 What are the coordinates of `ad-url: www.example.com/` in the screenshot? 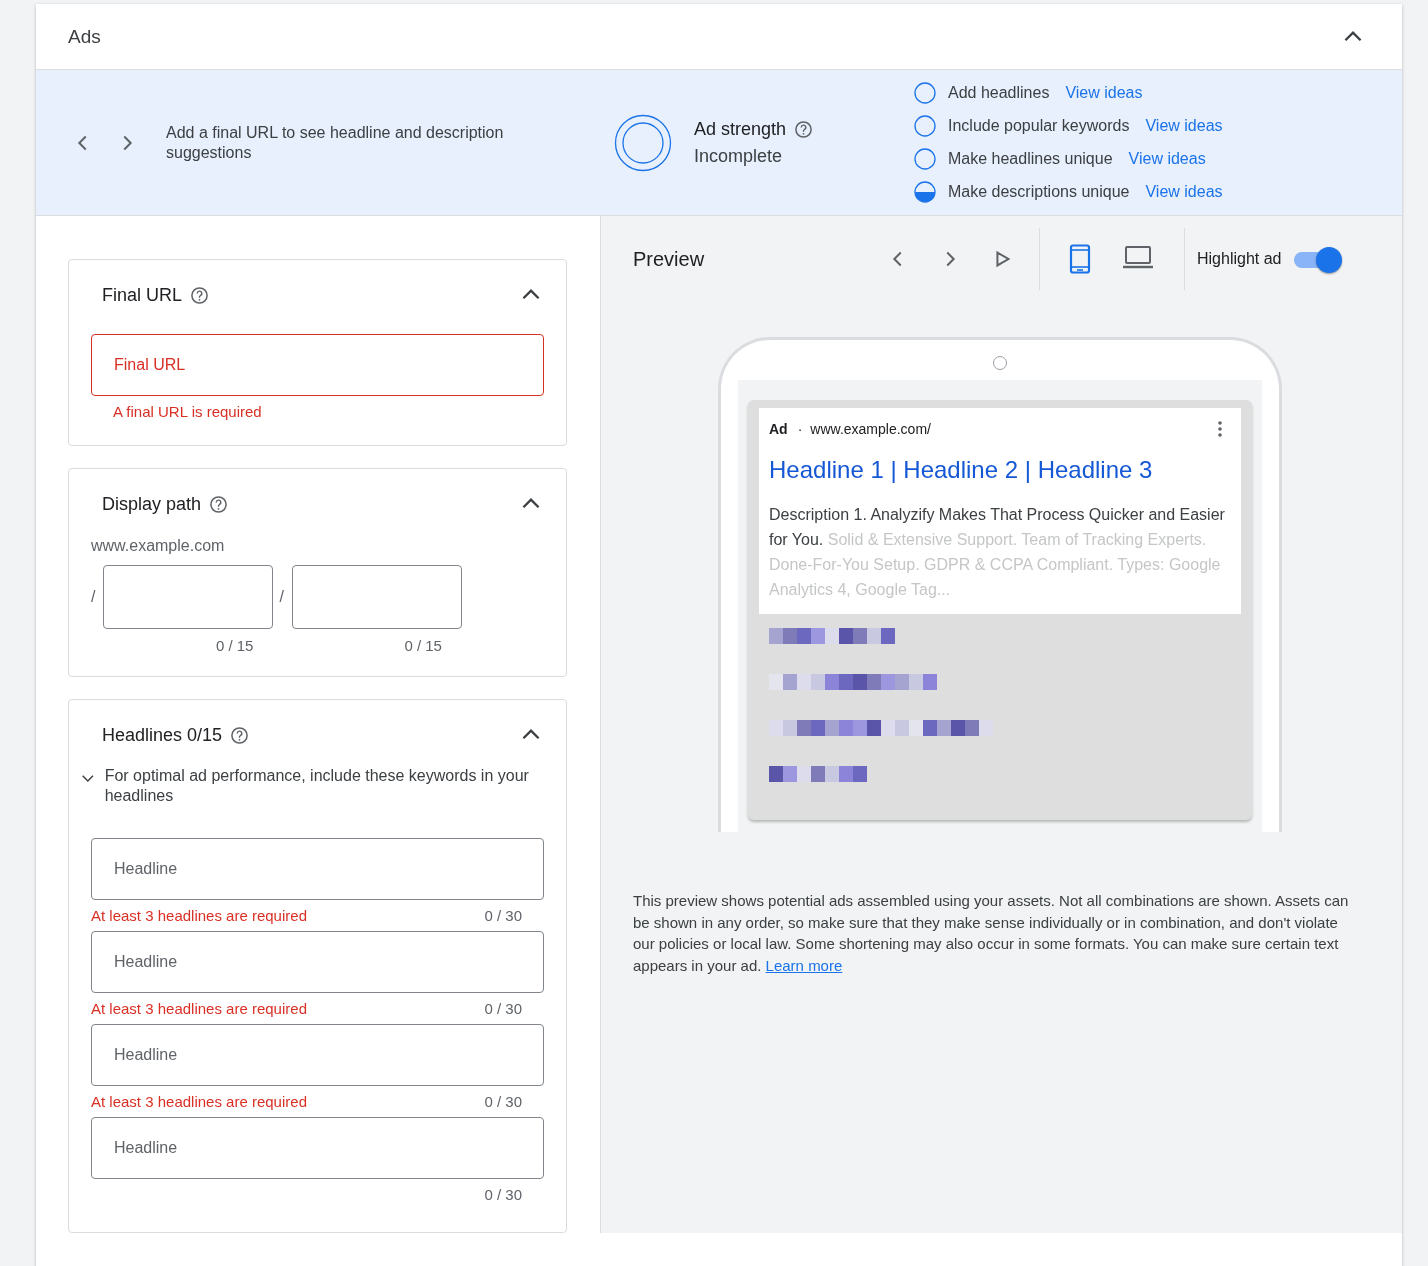 It's located at (870, 429).